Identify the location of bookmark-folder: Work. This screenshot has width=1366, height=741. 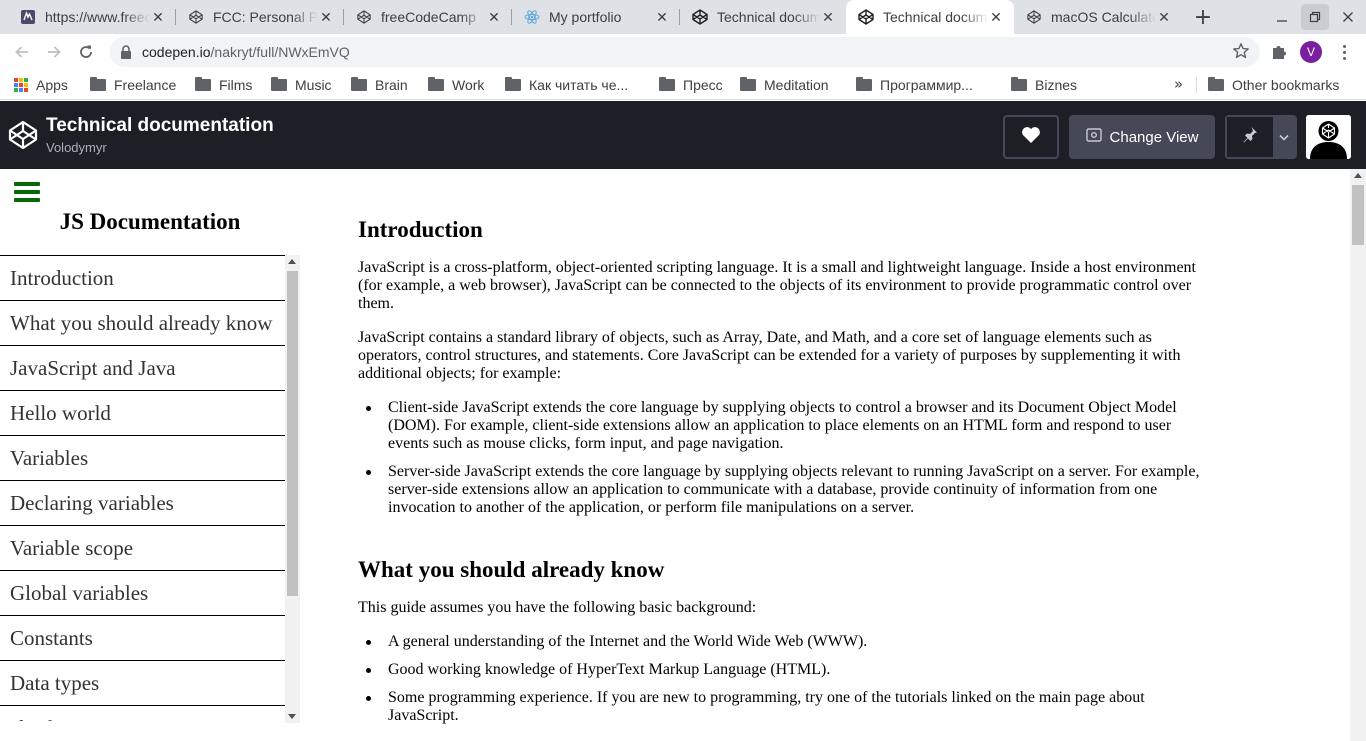
(456, 85).